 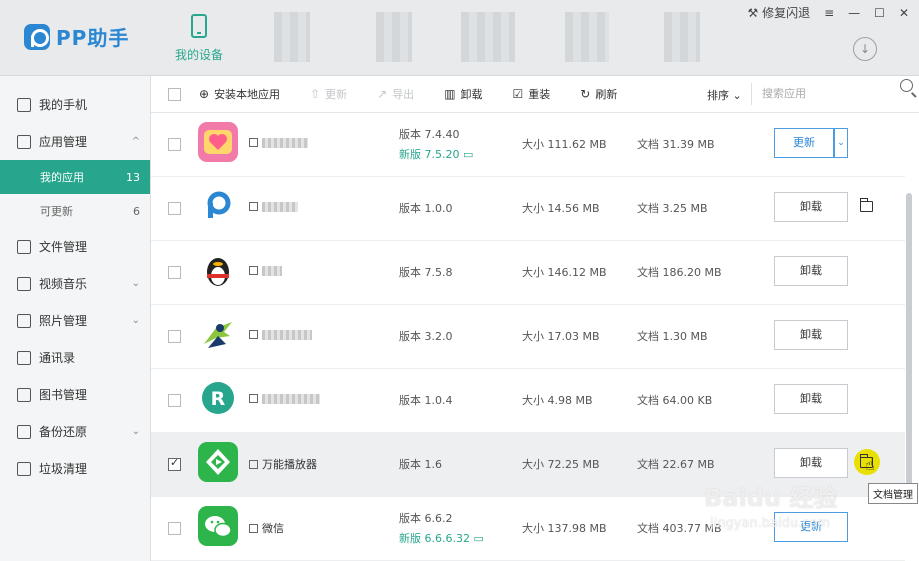 I want to click on sidebar-item-label: 视频音乐, so click(x=63, y=284).